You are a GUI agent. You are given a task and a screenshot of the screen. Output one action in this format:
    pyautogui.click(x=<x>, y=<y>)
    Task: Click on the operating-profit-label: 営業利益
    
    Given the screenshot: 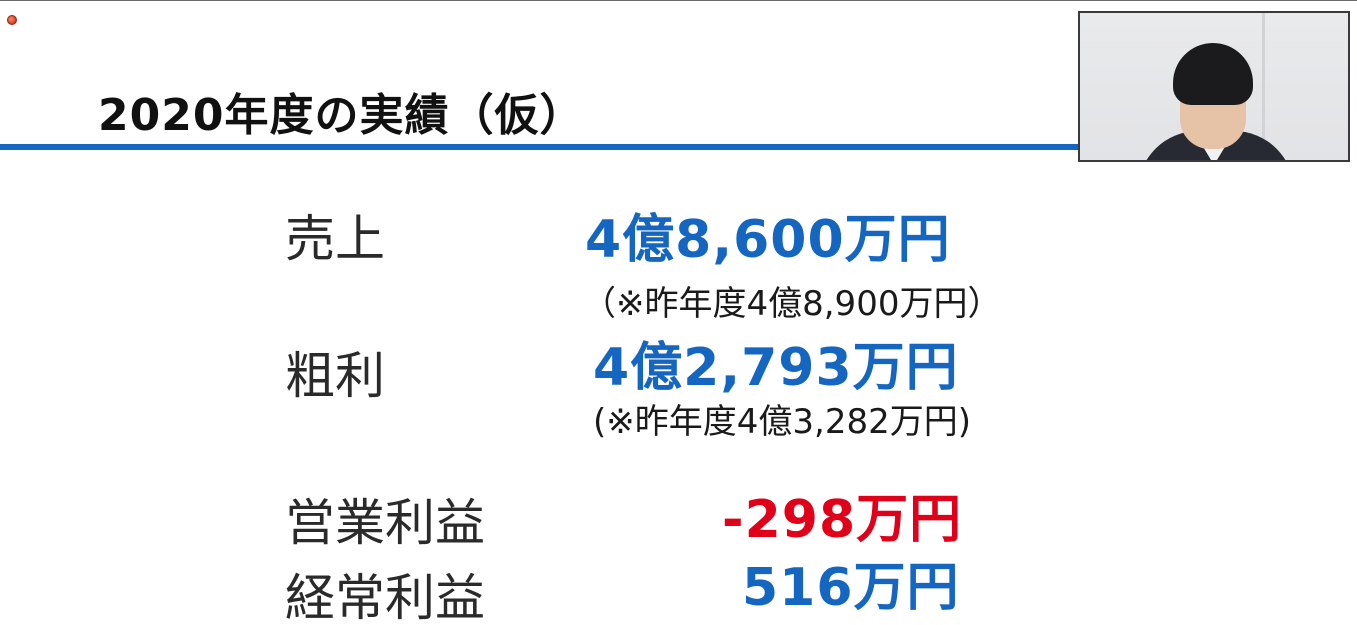 What is the action you would take?
    pyautogui.click(x=385, y=523)
    